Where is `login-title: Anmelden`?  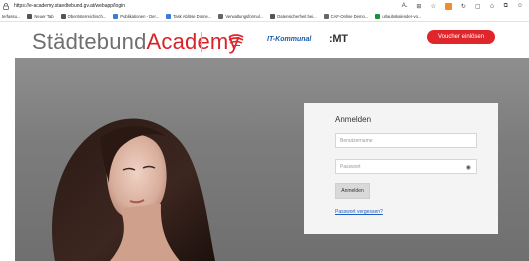
login-title: Anmelden is located at coordinates (353, 119).